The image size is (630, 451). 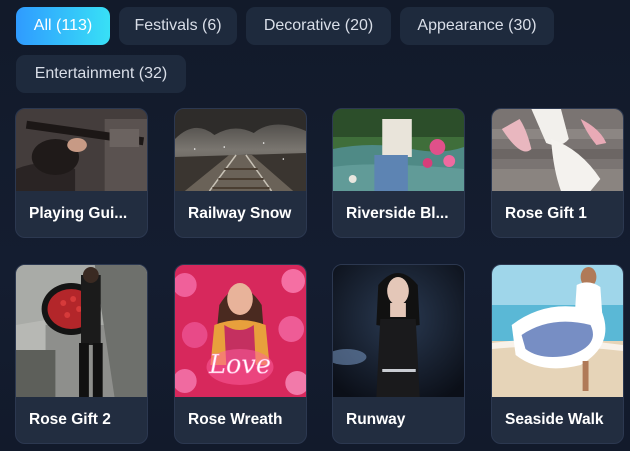 I want to click on card-title: Rose Gift 2, so click(x=70, y=419).